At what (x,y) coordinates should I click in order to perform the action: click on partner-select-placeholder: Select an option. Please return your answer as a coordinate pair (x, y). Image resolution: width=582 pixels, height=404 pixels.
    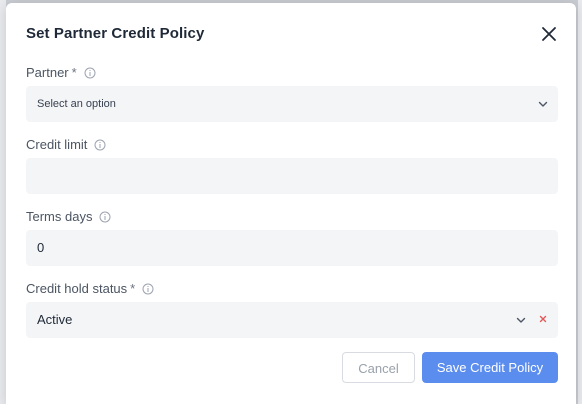
    Looking at the image, I should click on (76, 104).